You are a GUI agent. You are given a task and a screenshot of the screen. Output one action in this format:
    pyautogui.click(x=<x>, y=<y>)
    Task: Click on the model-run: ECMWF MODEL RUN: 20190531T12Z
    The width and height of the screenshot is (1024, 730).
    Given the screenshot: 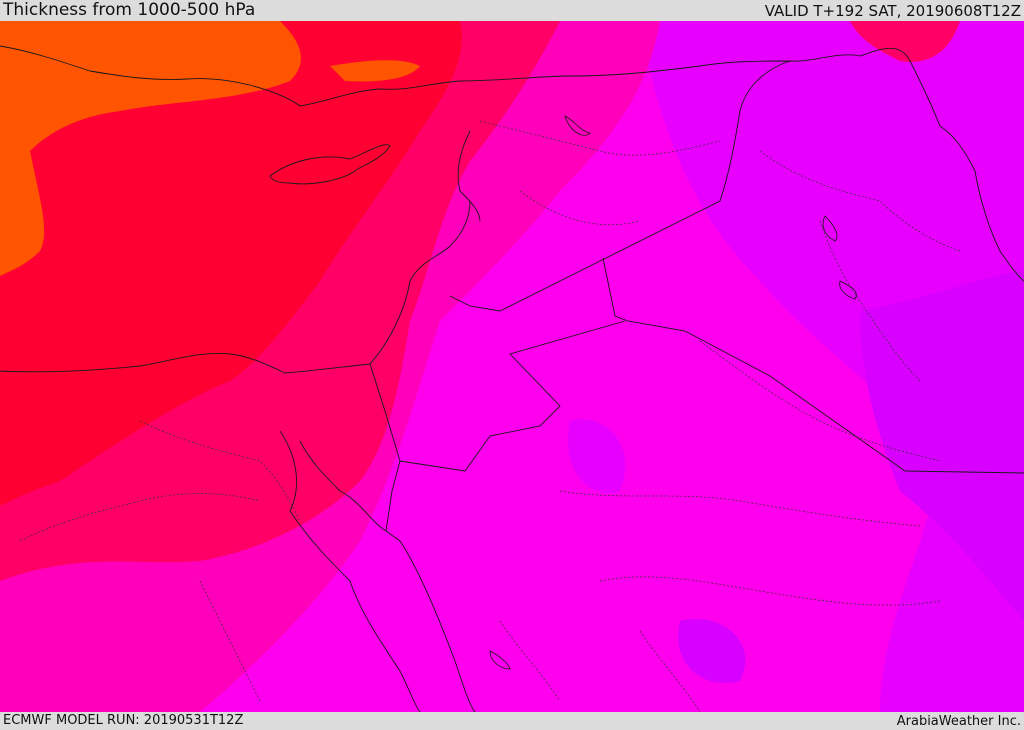 What is the action you would take?
    pyautogui.click(x=123, y=720)
    